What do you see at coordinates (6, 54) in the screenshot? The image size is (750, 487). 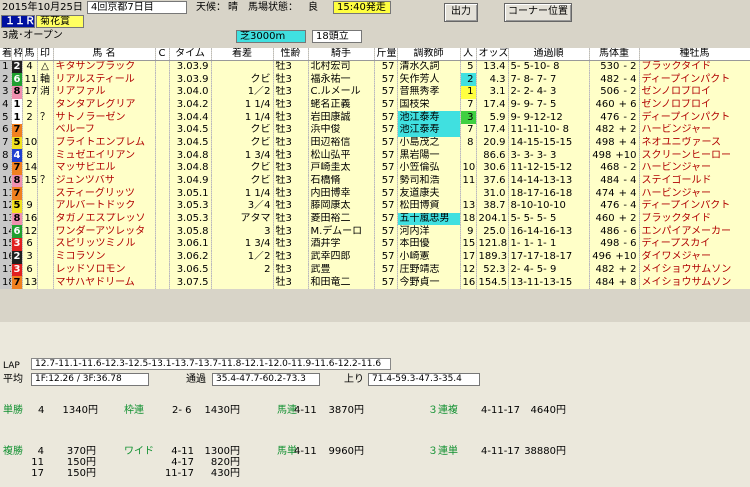 I see `column-header-rank: 着` at bounding box center [6, 54].